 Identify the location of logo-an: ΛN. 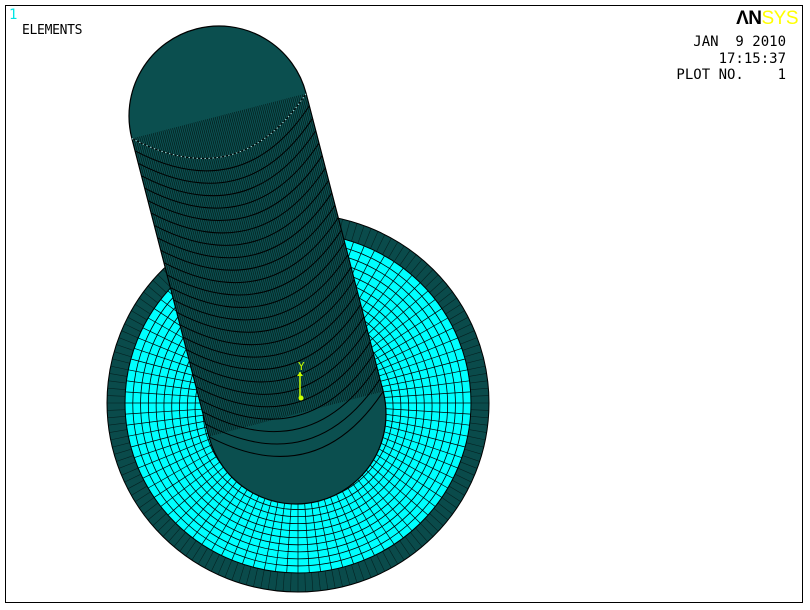
(749, 18).